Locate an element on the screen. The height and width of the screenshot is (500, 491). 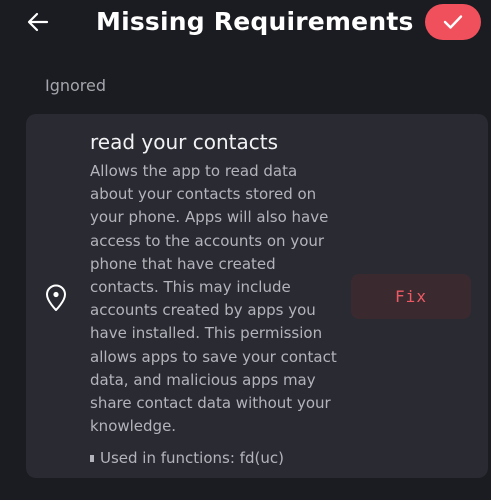
permission-usage-text: Used in functions: fd(uc) is located at coordinates (192, 458).